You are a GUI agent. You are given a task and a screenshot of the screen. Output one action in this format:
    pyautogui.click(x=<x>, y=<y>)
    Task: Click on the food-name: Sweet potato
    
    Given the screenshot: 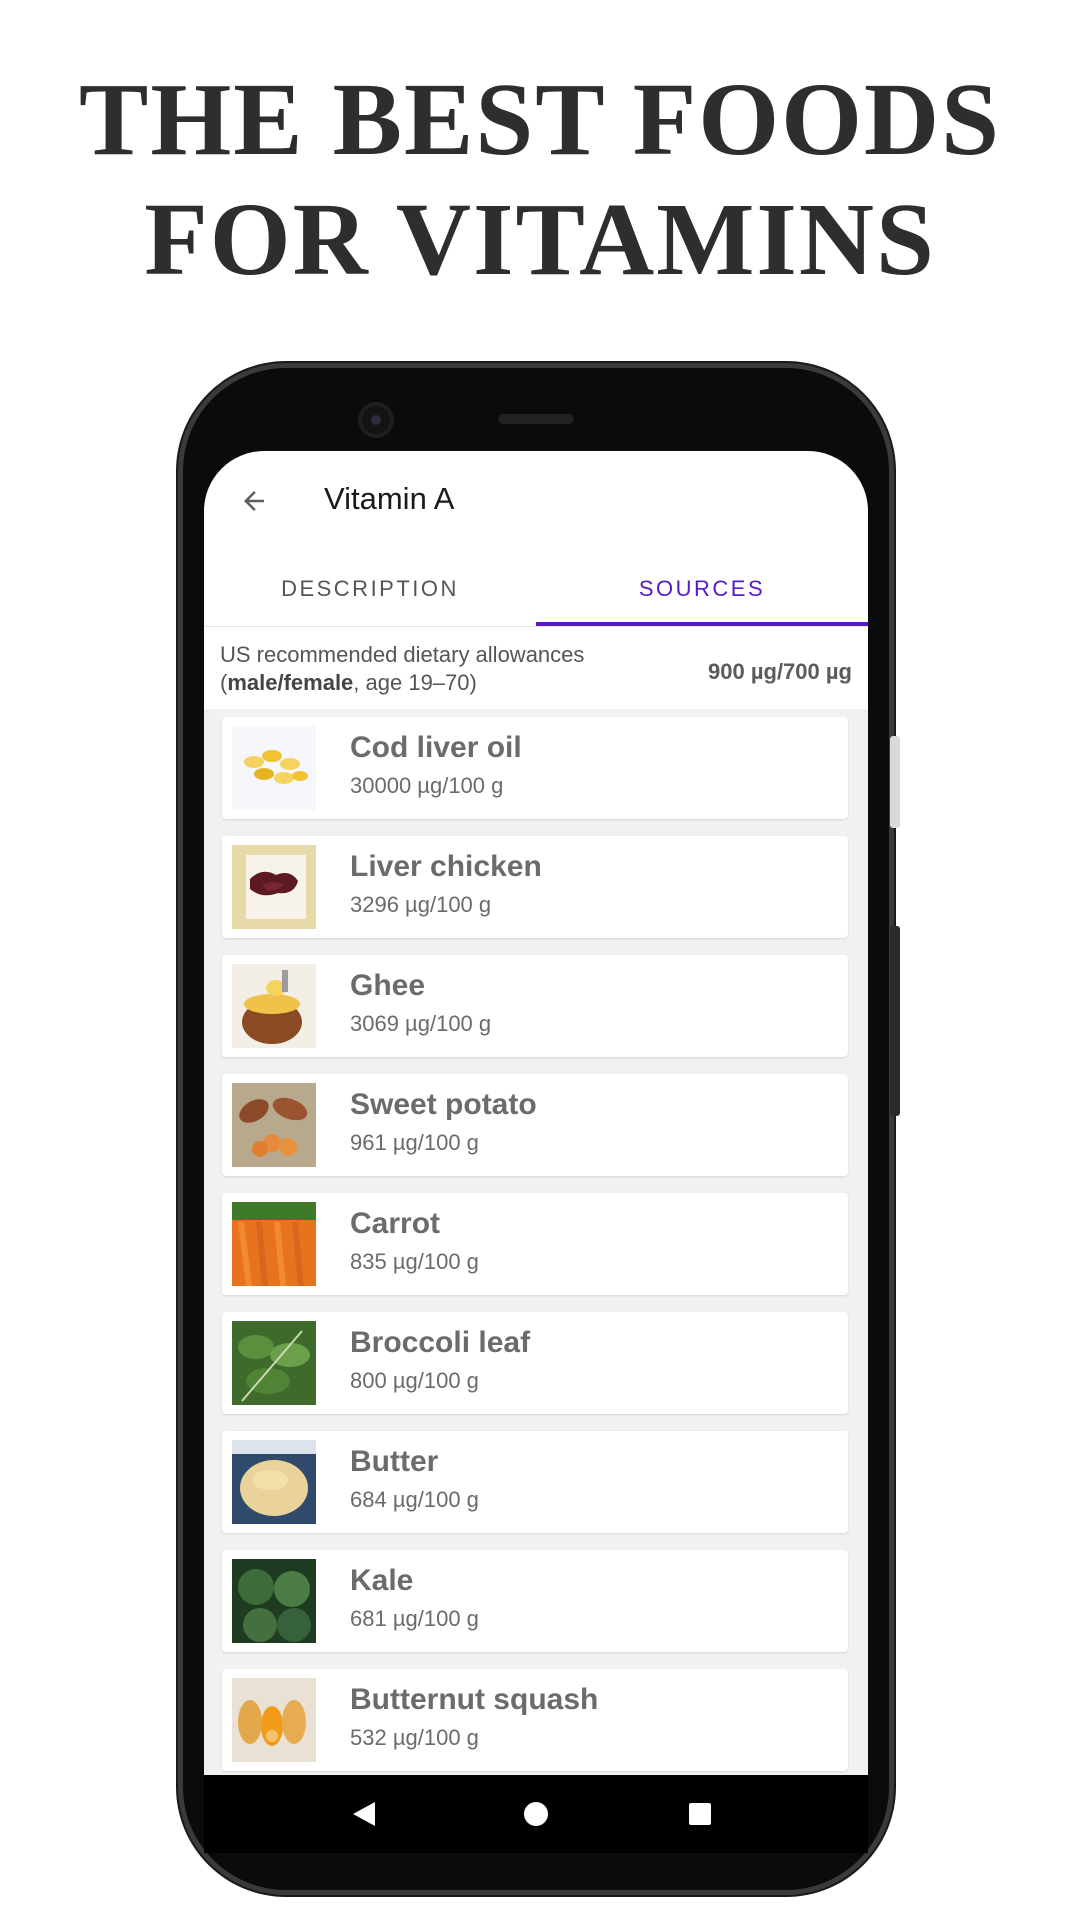 What is the action you would take?
    pyautogui.click(x=443, y=1104)
    